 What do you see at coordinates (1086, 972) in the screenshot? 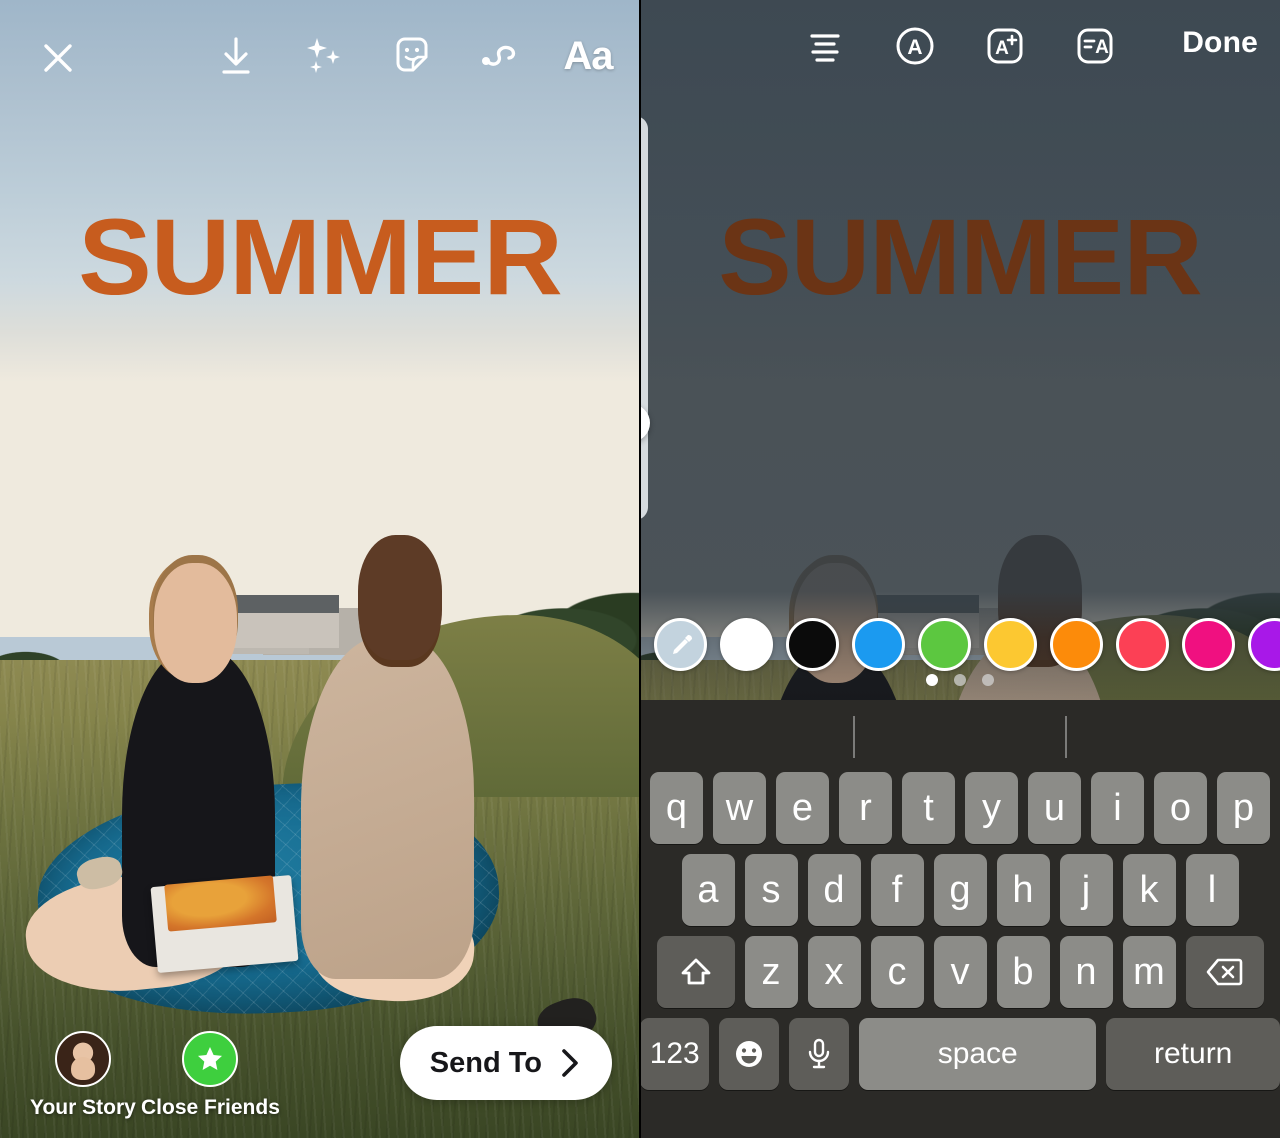
I see `key-n: n` at bounding box center [1086, 972].